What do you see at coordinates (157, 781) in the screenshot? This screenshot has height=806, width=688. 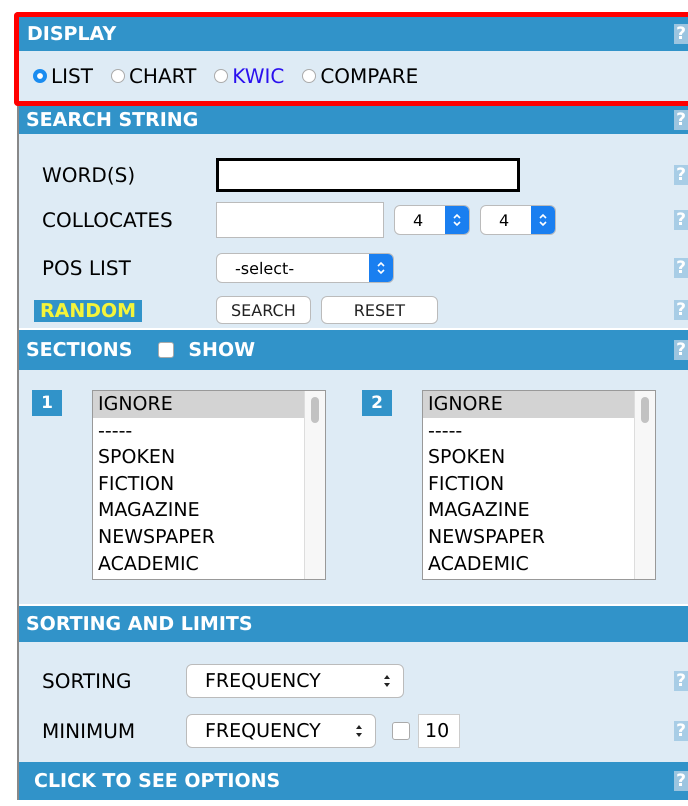 I see `section-title: CLICK TO SEE OPTIONS` at bounding box center [157, 781].